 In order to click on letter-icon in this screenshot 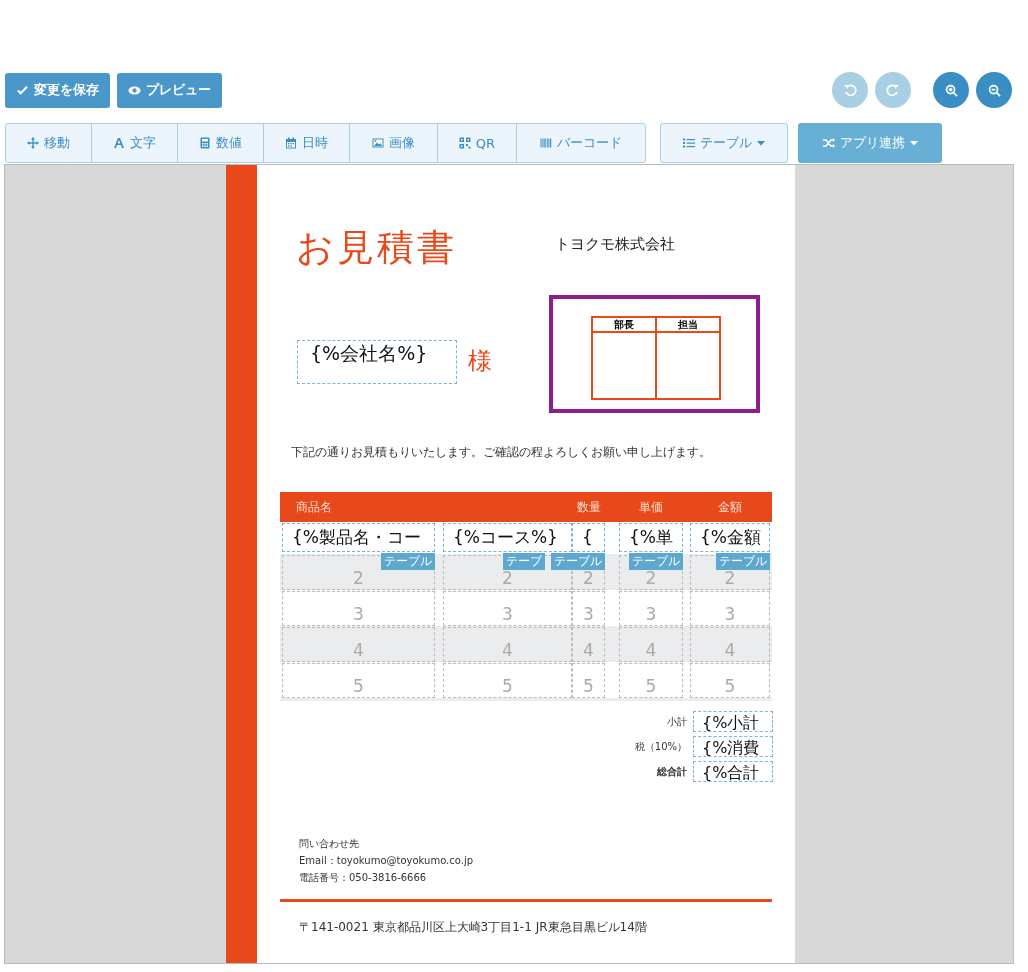, I will do `click(119, 143)`.